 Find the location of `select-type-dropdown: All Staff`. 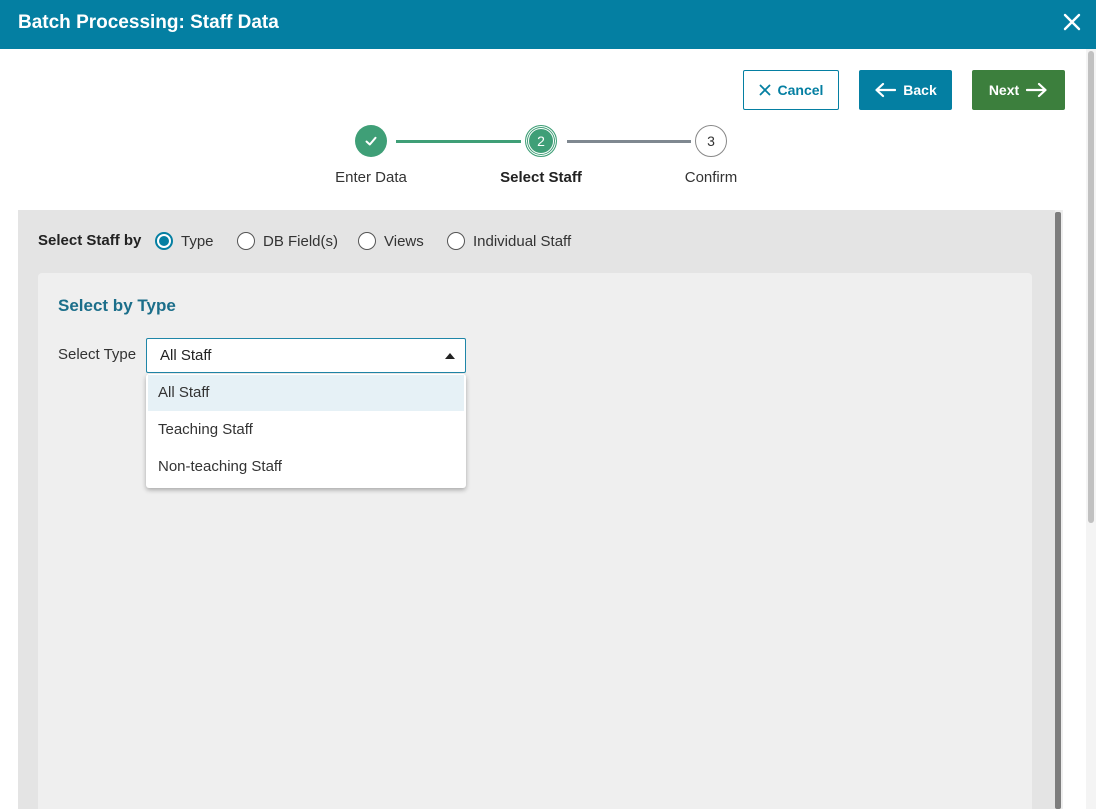

select-type-dropdown: All Staff is located at coordinates (306, 355).